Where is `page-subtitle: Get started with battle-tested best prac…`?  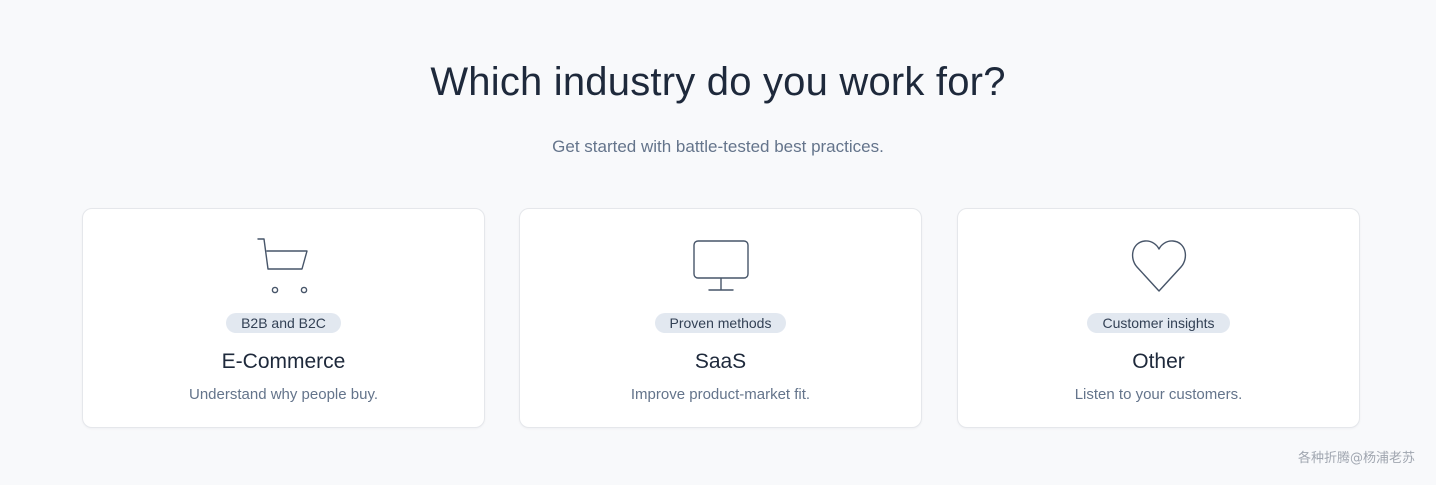 page-subtitle: Get started with battle-tested best prac… is located at coordinates (718, 146).